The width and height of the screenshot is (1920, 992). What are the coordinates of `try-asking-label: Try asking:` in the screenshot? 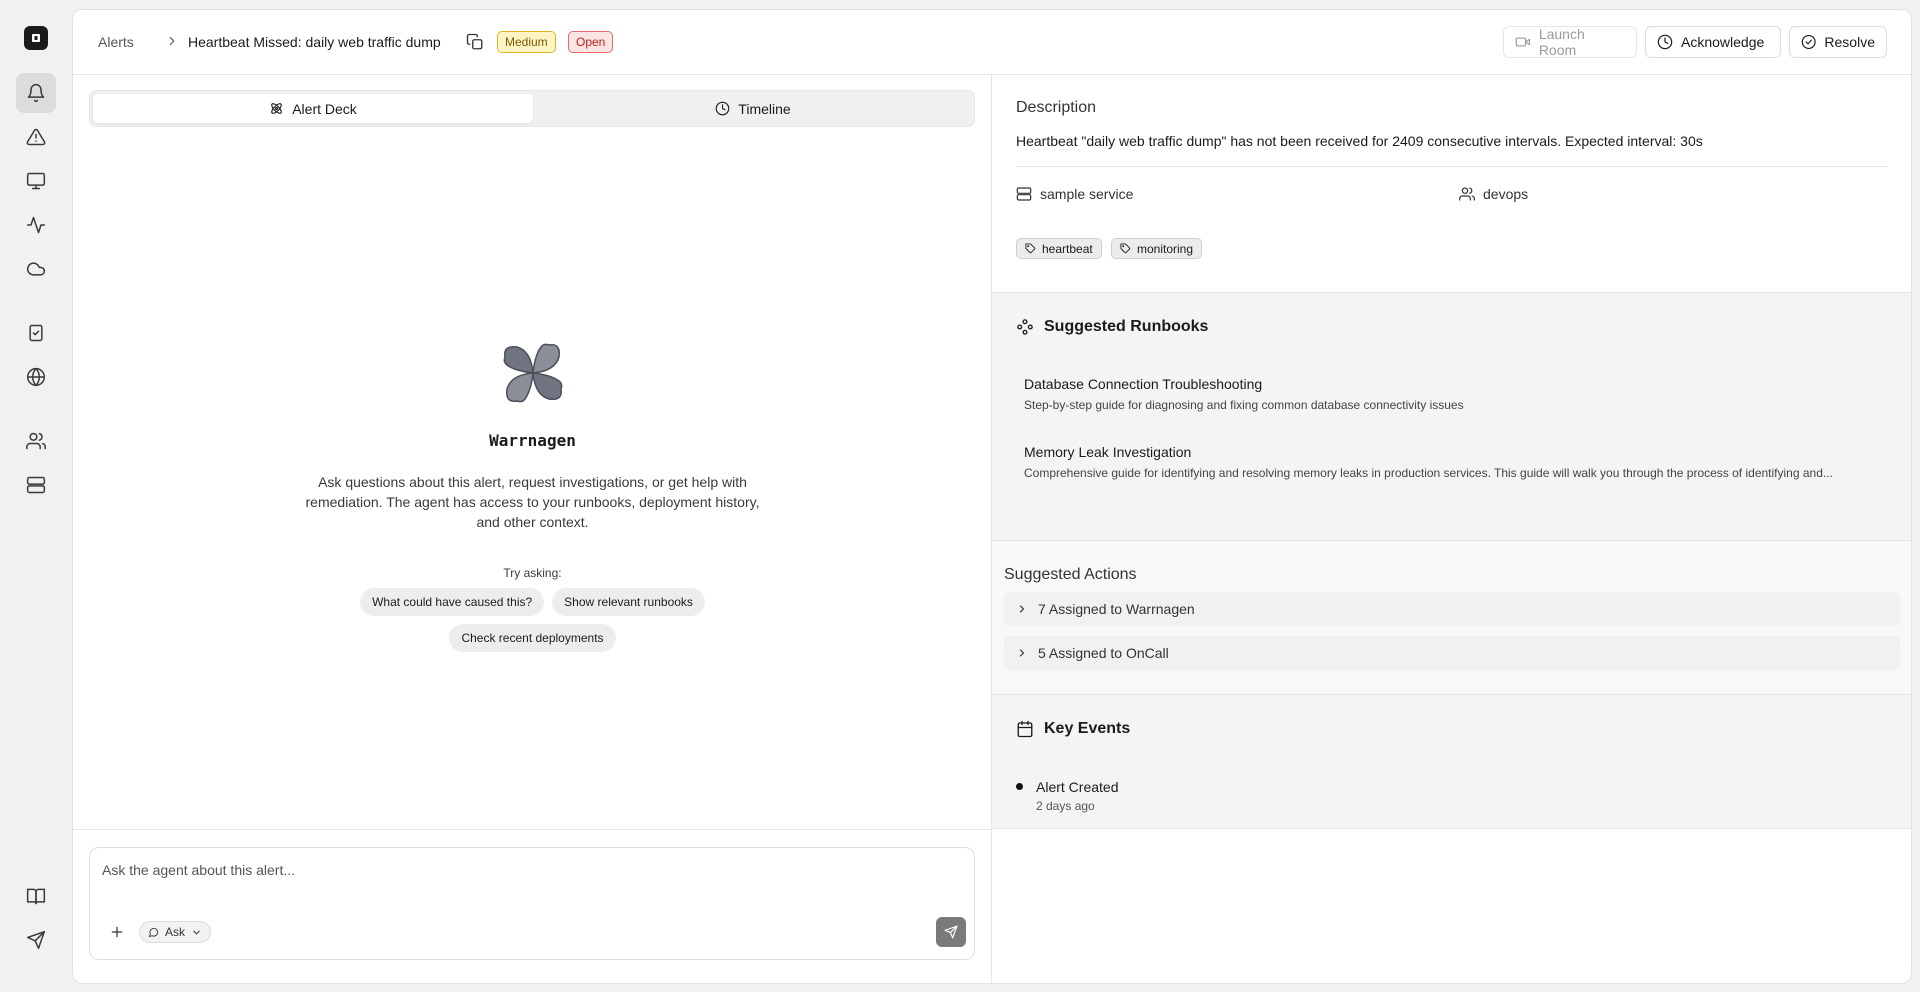 It's located at (532, 573).